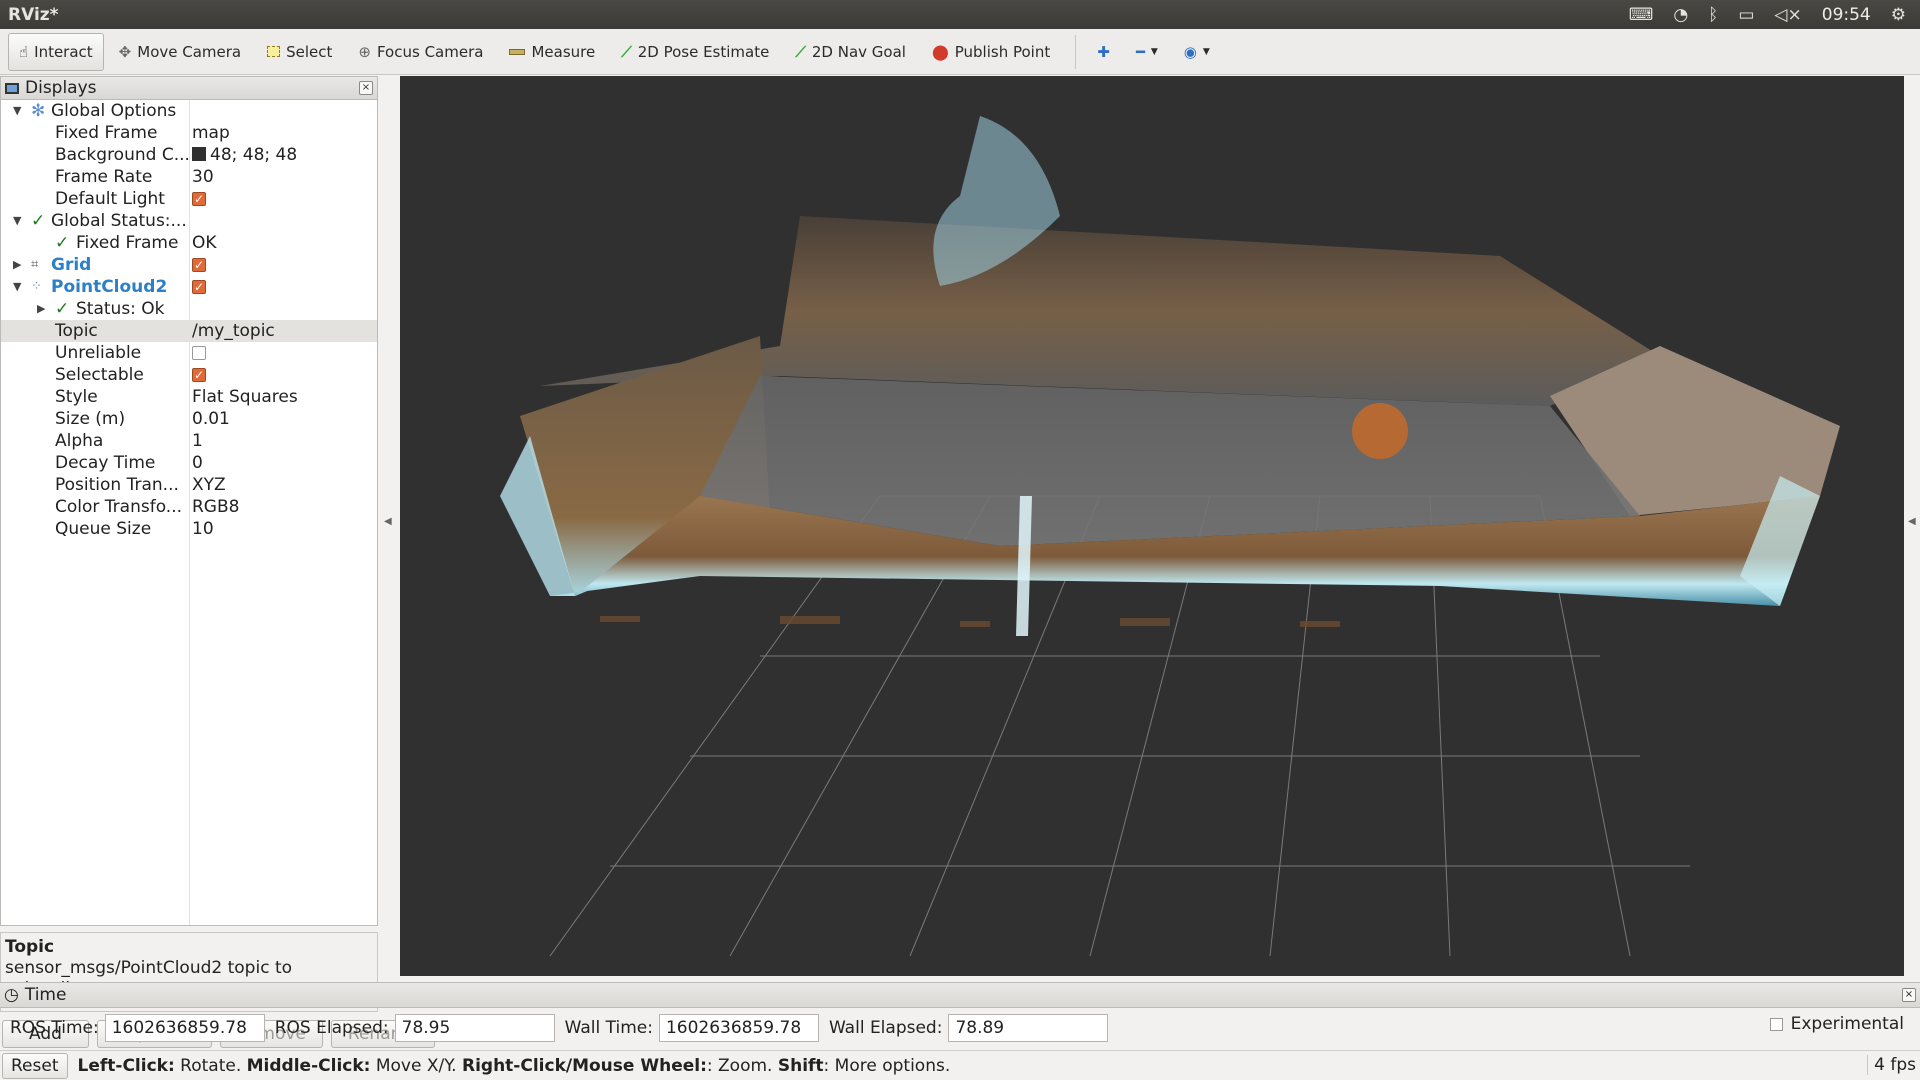 The height and width of the screenshot is (1080, 1920). What do you see at coordinates (203, 177) in the screenshot?
I see `row-value: 30` at bounding box center [203, 177].